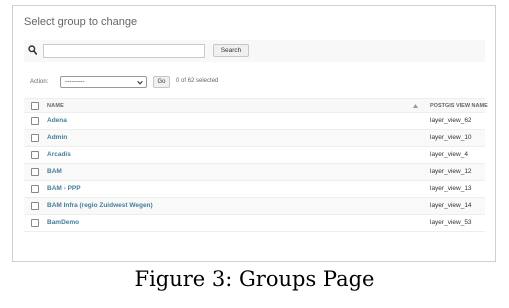 This screenshot has height=308, width=509. I want to click on table-row: BamDemo layer_view_53, so click(254, 223).